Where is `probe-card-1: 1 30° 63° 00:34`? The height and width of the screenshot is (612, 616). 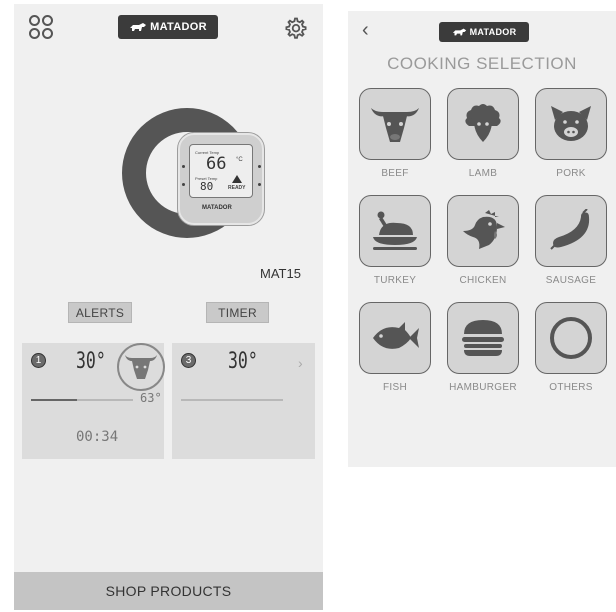
probe-card-1: 1 30° 63° 00:34 is located at coordinates (93, 401).